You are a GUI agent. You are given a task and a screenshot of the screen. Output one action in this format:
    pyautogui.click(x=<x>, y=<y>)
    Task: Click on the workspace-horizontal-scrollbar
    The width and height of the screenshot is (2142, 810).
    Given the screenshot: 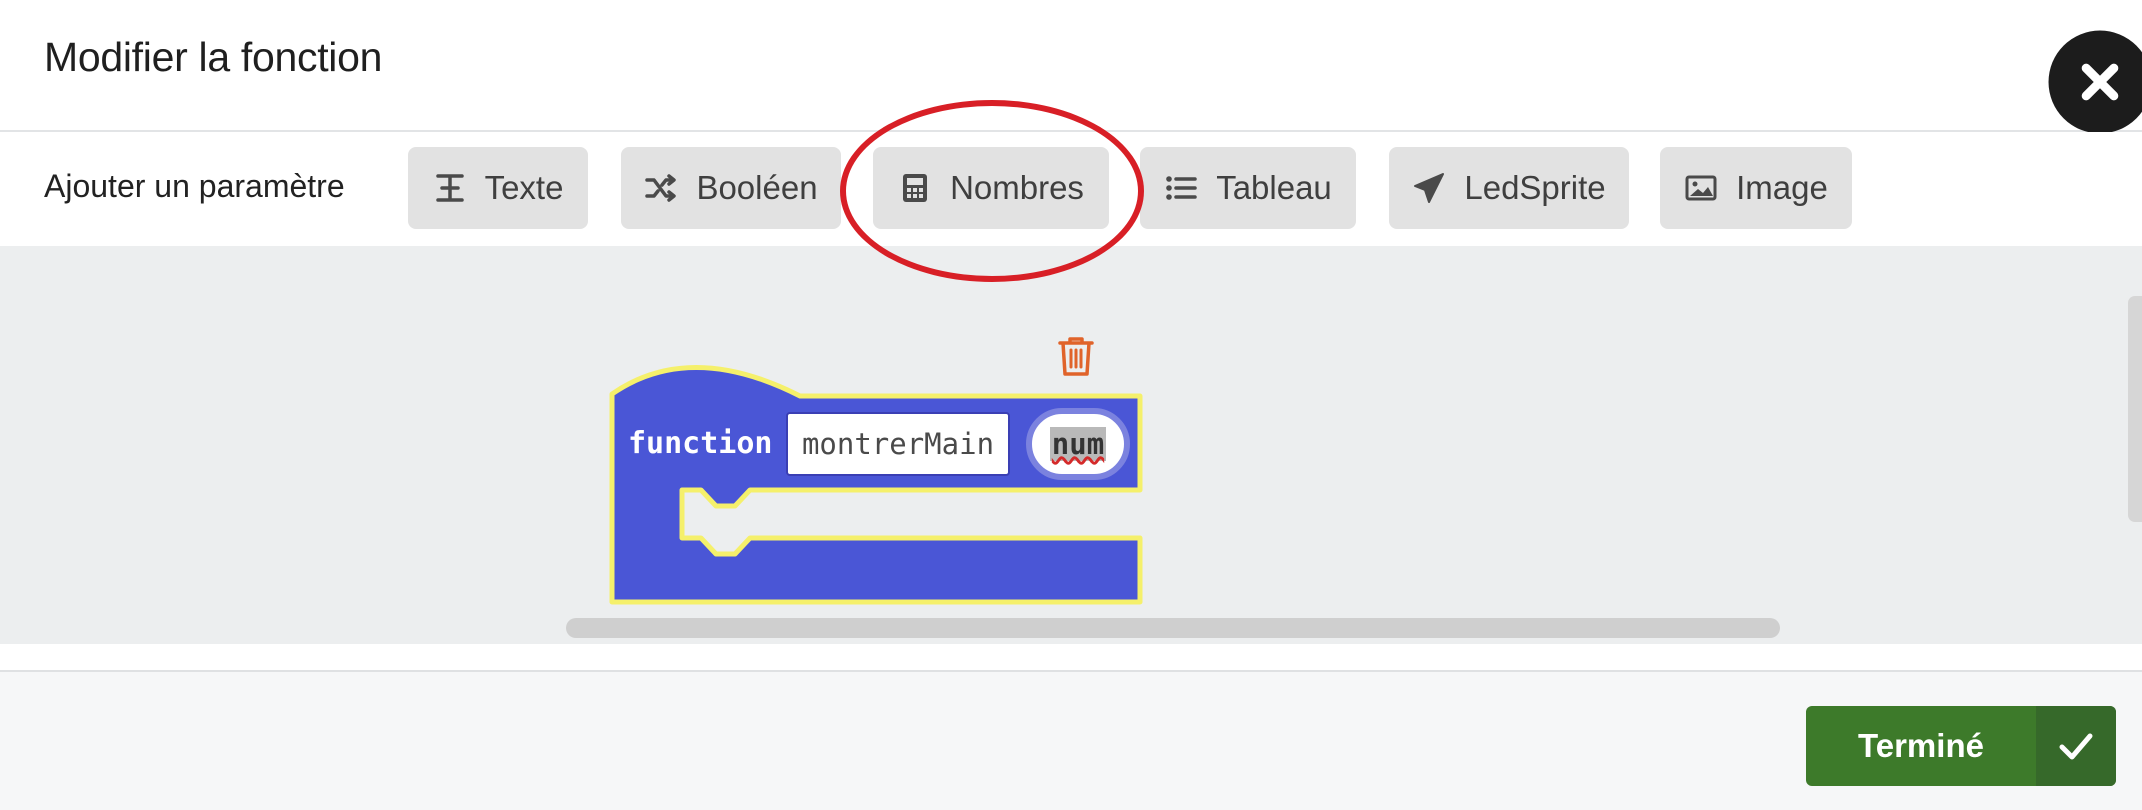 What is the action you would take?
    pyautogui.click(x=1173, y=628)
    